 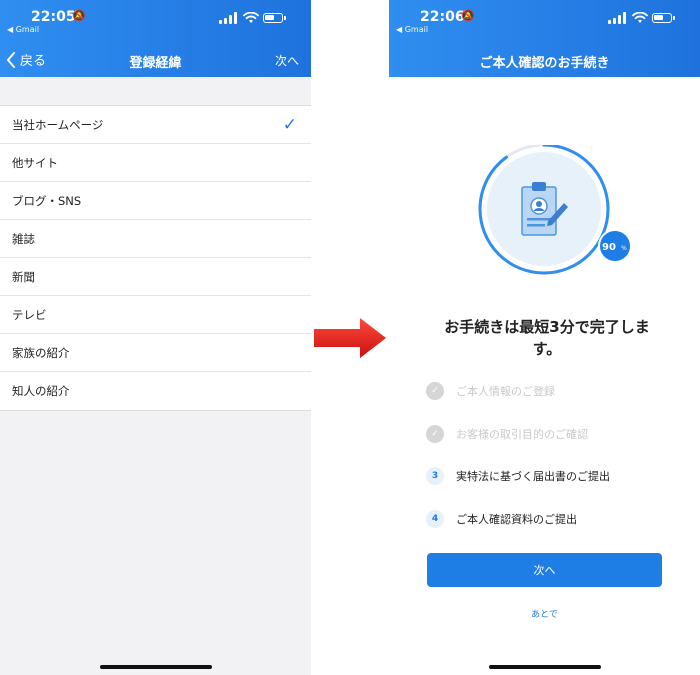 I want to click on nav-header: 22:05 🔕 ◀ Gmail 戻る 登録経緯 次へ, so click(x=155, y=38).